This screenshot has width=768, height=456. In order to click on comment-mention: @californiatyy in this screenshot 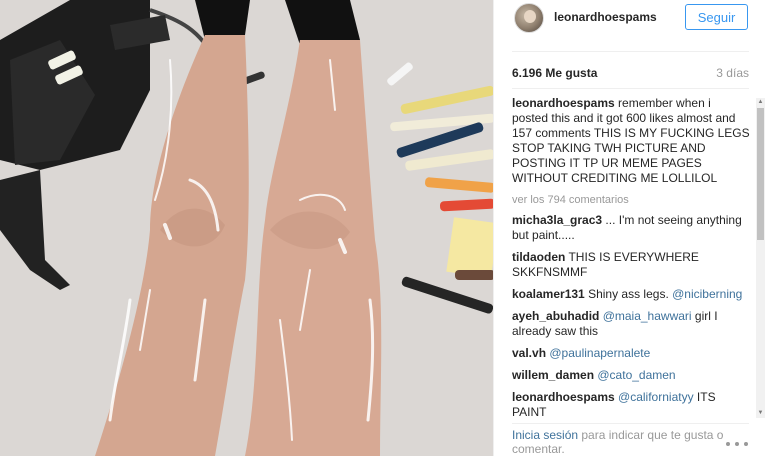, I will do `click(654, 397)`.